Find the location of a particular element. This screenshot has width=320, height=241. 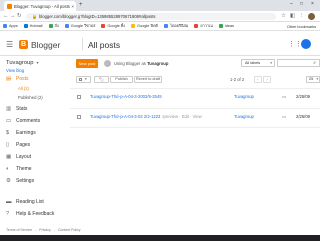

tab-close-icon: × is located at coordinates (72, 6).